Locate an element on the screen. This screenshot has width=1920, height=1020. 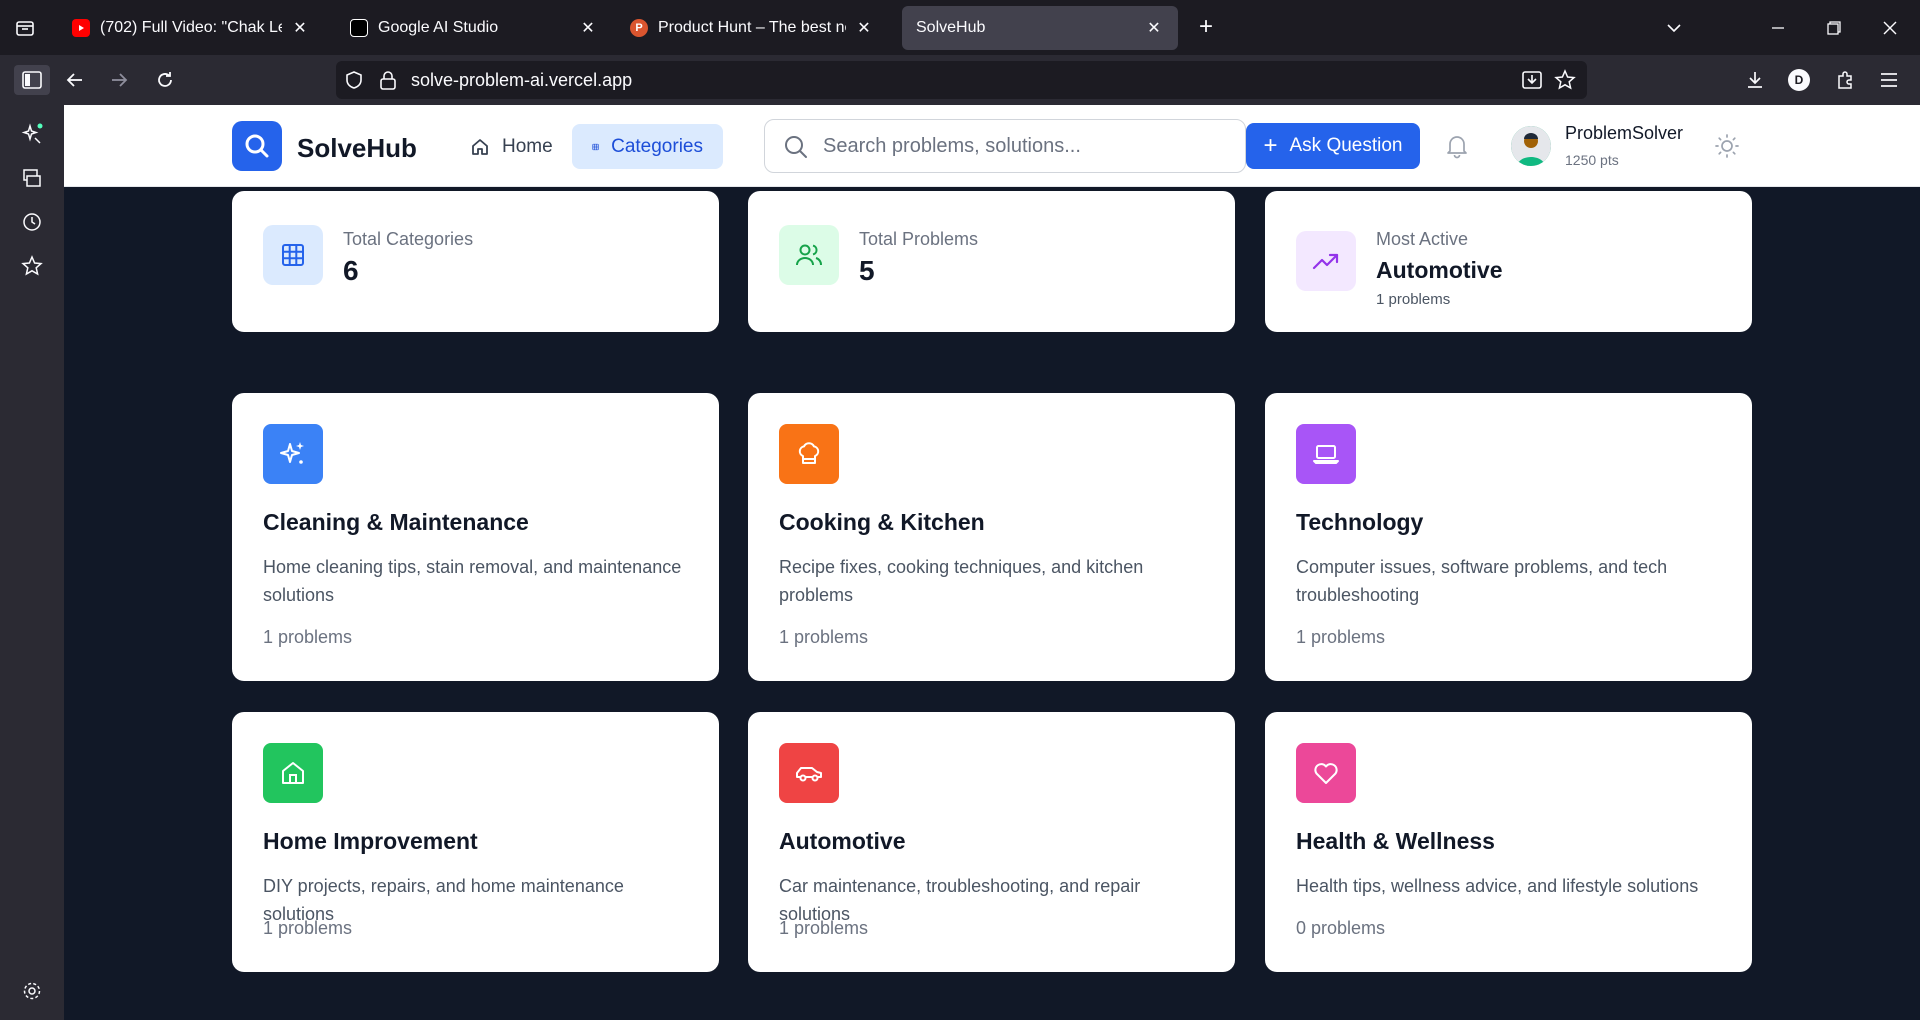
reload-icon is located at coordinates (165, 79).